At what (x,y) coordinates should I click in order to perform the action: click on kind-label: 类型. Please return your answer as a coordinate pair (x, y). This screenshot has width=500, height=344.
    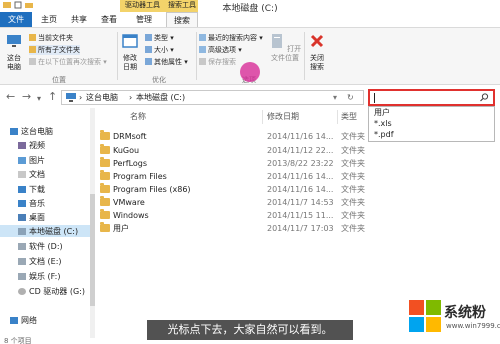
    Looking at the image, I should click on (161, 38).